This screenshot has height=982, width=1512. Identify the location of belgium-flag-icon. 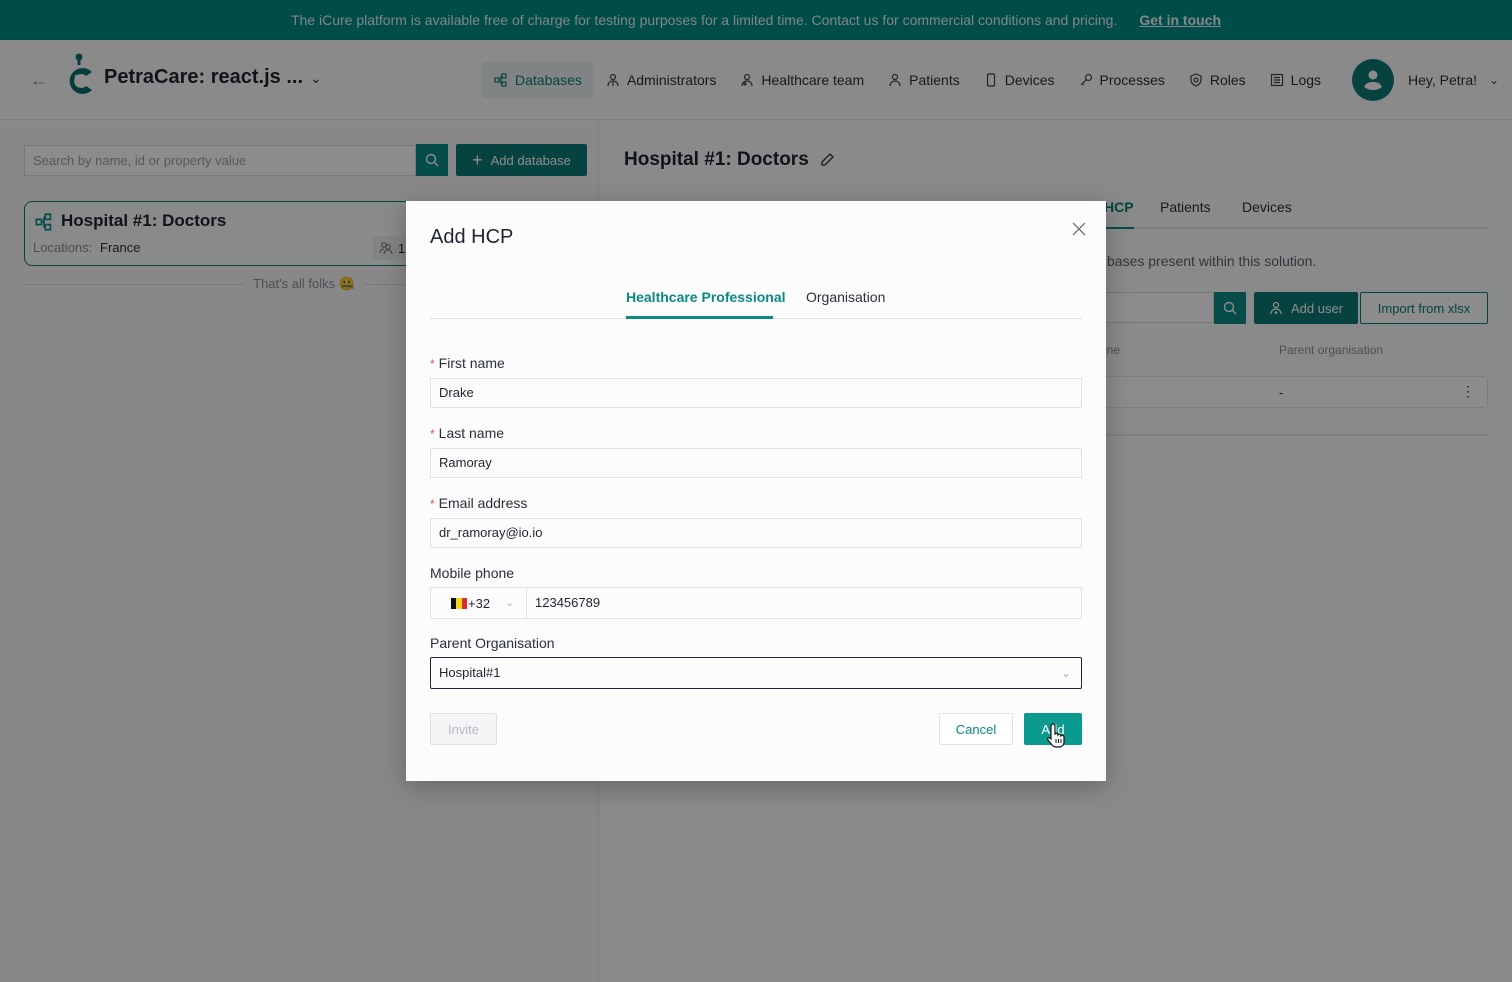
(459, 603).